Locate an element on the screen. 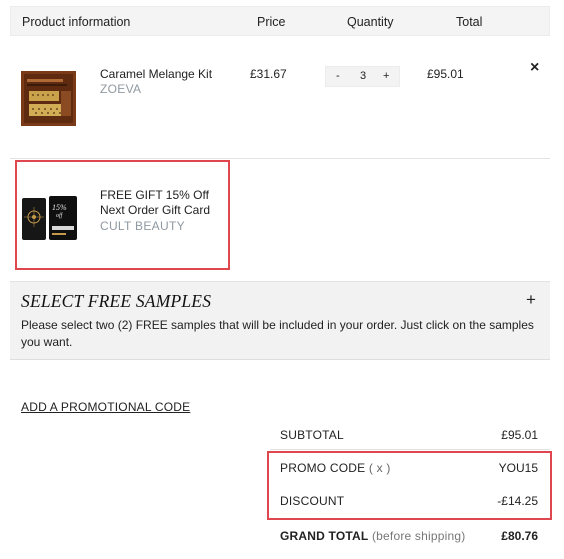  svg-text: 15% is located at coordinates (59, 207).